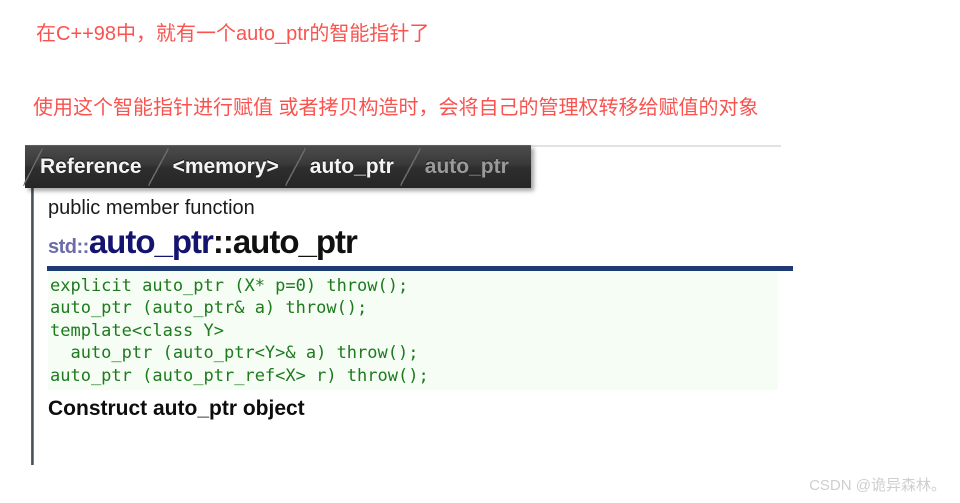  Describe the element at coordinates (233, 34) in the screenshot. I see `annotation-line-1: 在C++98中，就有一个auto_ptr的智能指针了` at that location.